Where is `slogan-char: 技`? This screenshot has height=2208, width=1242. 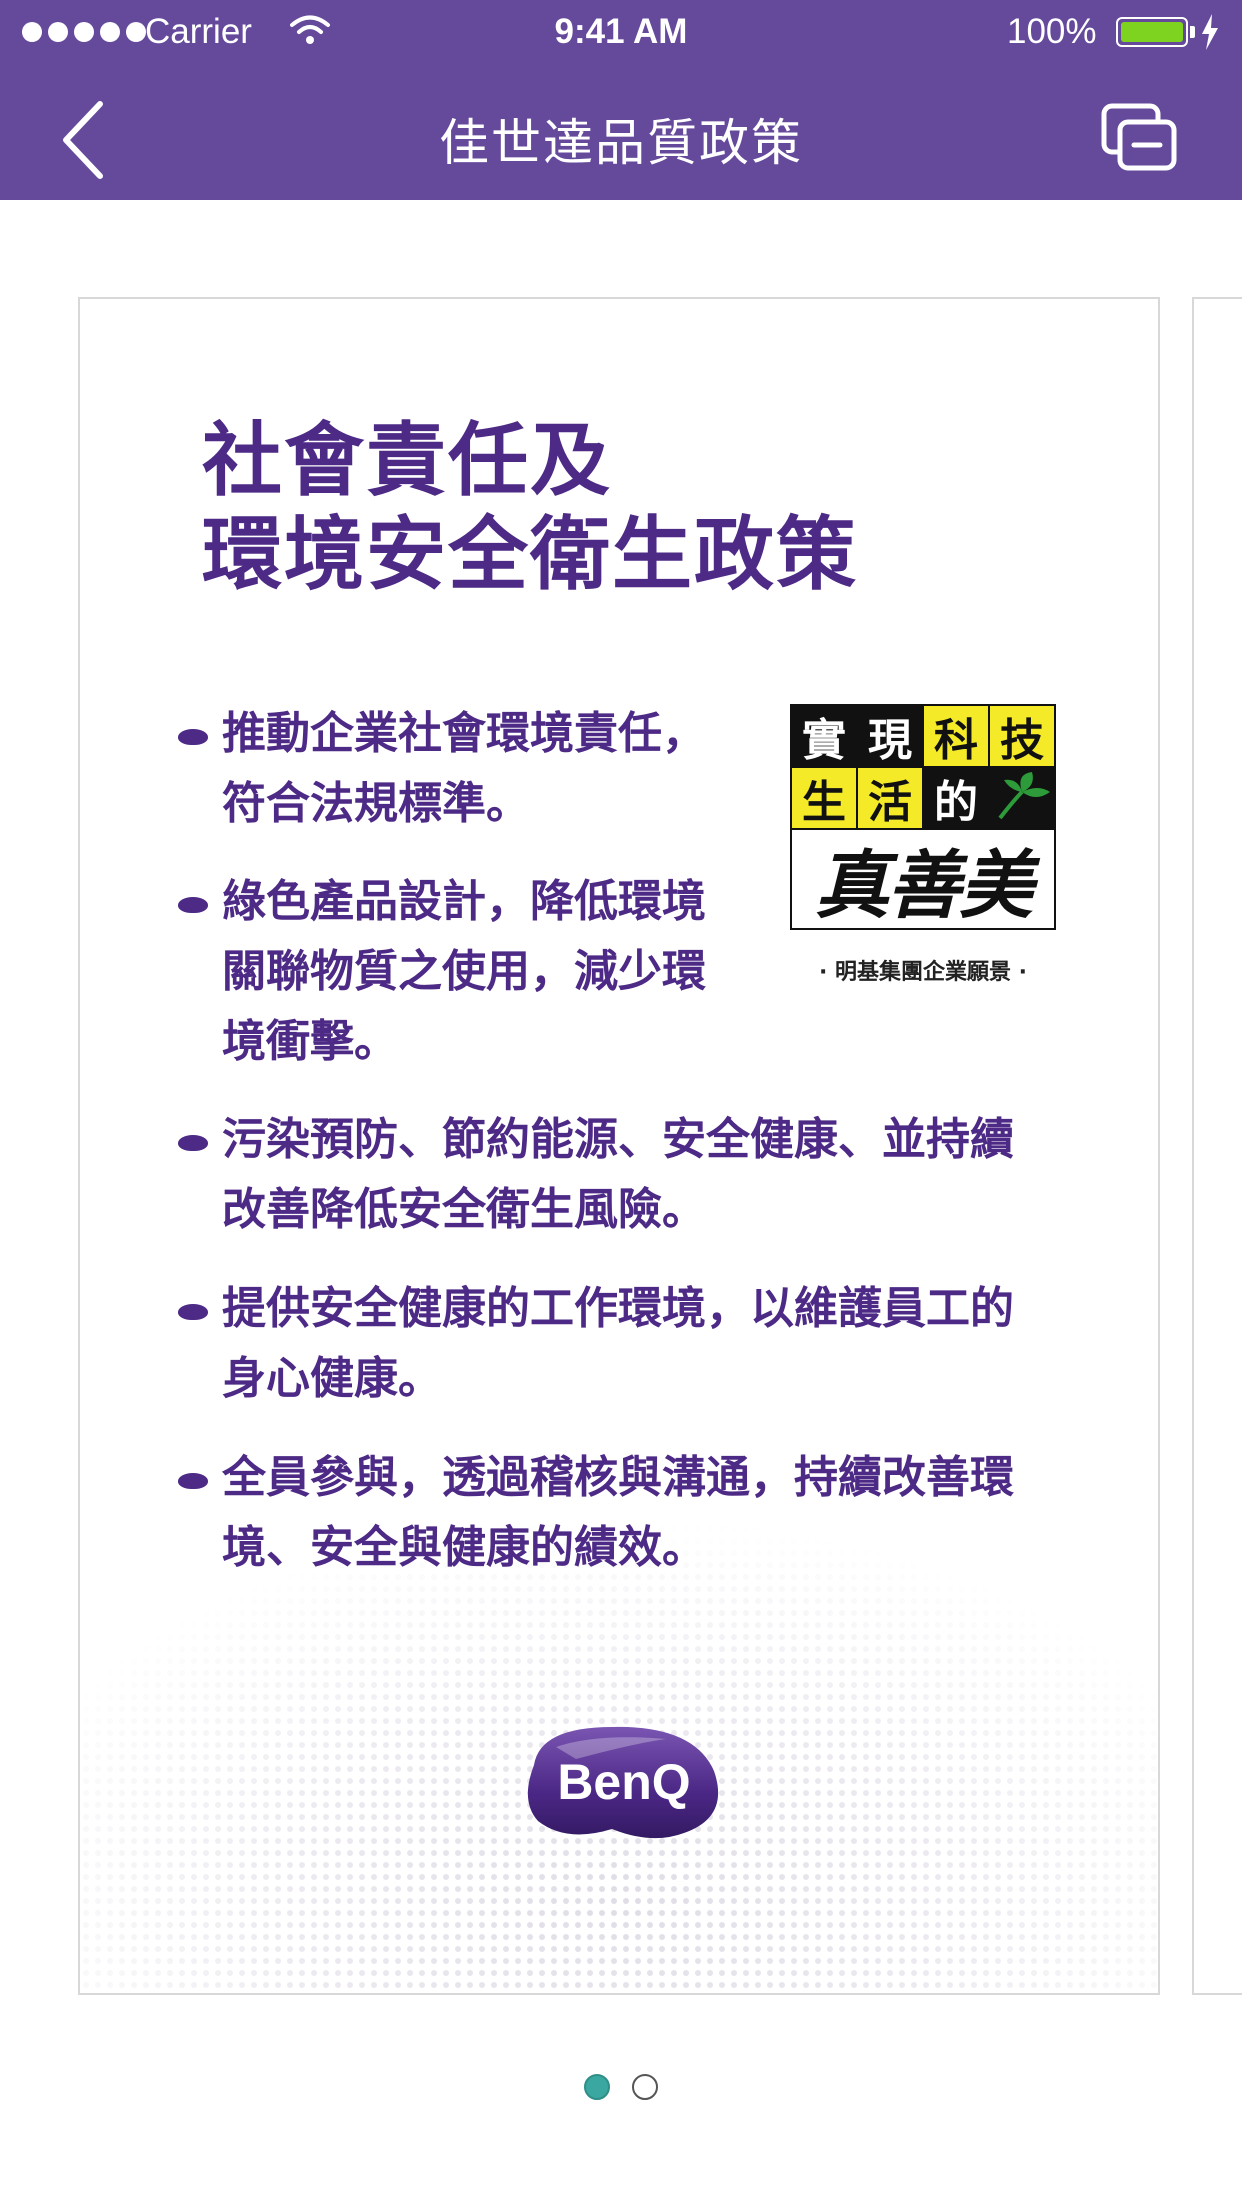 slogan-char: 技 is located at coordinates (1022, 736).